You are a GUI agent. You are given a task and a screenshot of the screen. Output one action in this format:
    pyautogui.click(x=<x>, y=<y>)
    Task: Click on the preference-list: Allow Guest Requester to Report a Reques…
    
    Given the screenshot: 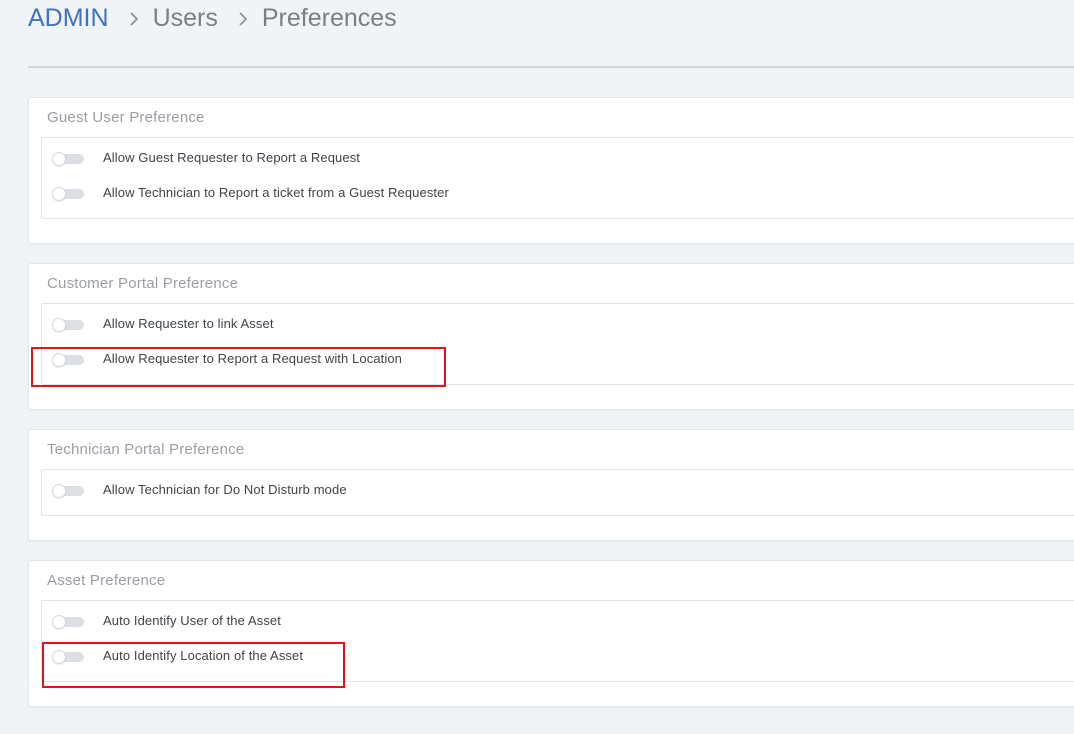 What is the action you would take?
    pyautogui.click(x=557, y=178)
    